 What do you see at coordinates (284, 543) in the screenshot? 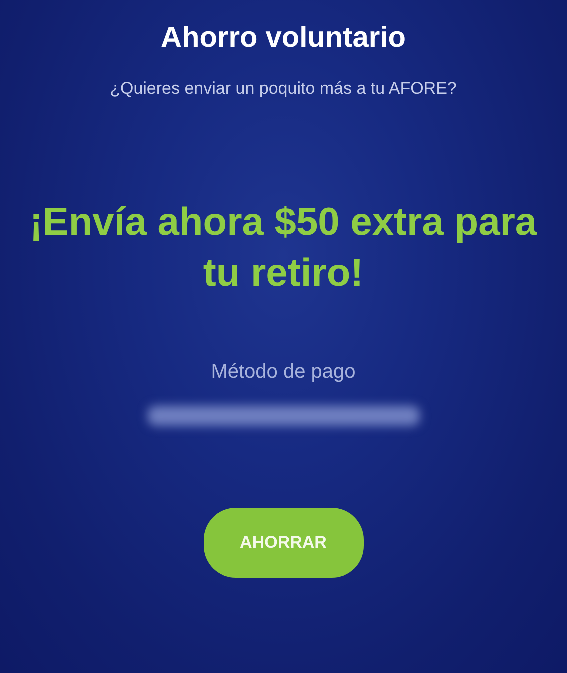
I see `save-button: AHORRAR` at bounding box center [284, 543].